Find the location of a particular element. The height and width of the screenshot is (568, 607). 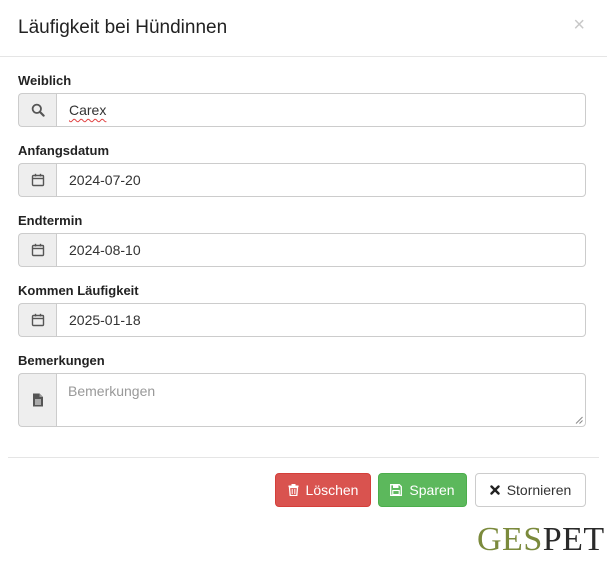

start-date-input: 2024-07-20 is located at coordinates (321, 180).